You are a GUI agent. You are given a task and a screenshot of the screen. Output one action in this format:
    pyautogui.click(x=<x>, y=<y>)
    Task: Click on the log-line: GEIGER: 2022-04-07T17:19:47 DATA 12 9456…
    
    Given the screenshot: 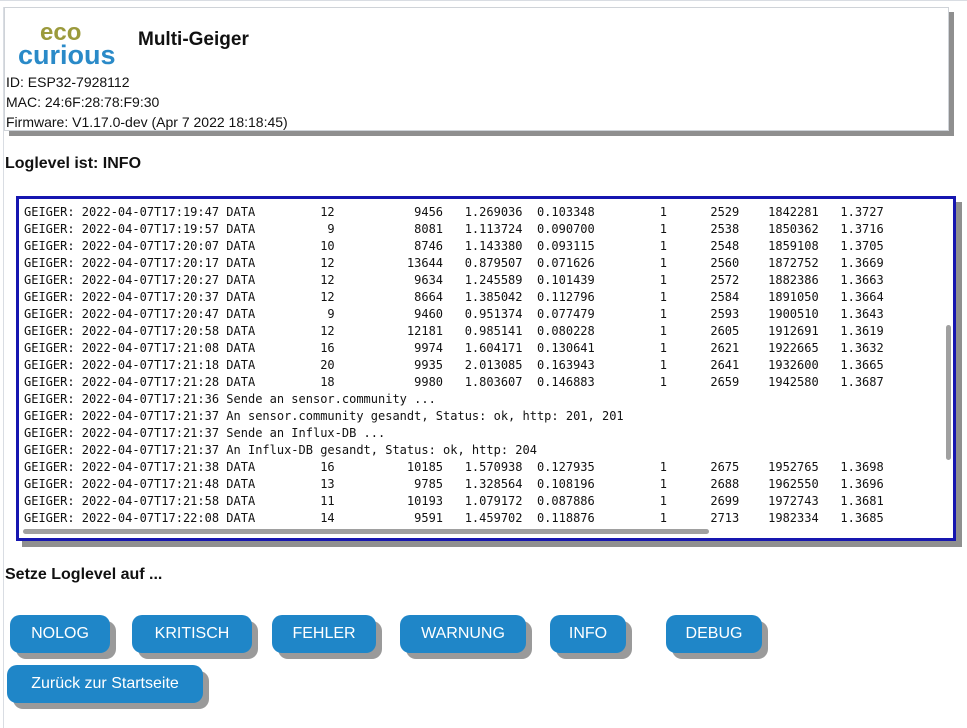 What is the action you would take?
    pyautogui.click(x=454, y=212)
    